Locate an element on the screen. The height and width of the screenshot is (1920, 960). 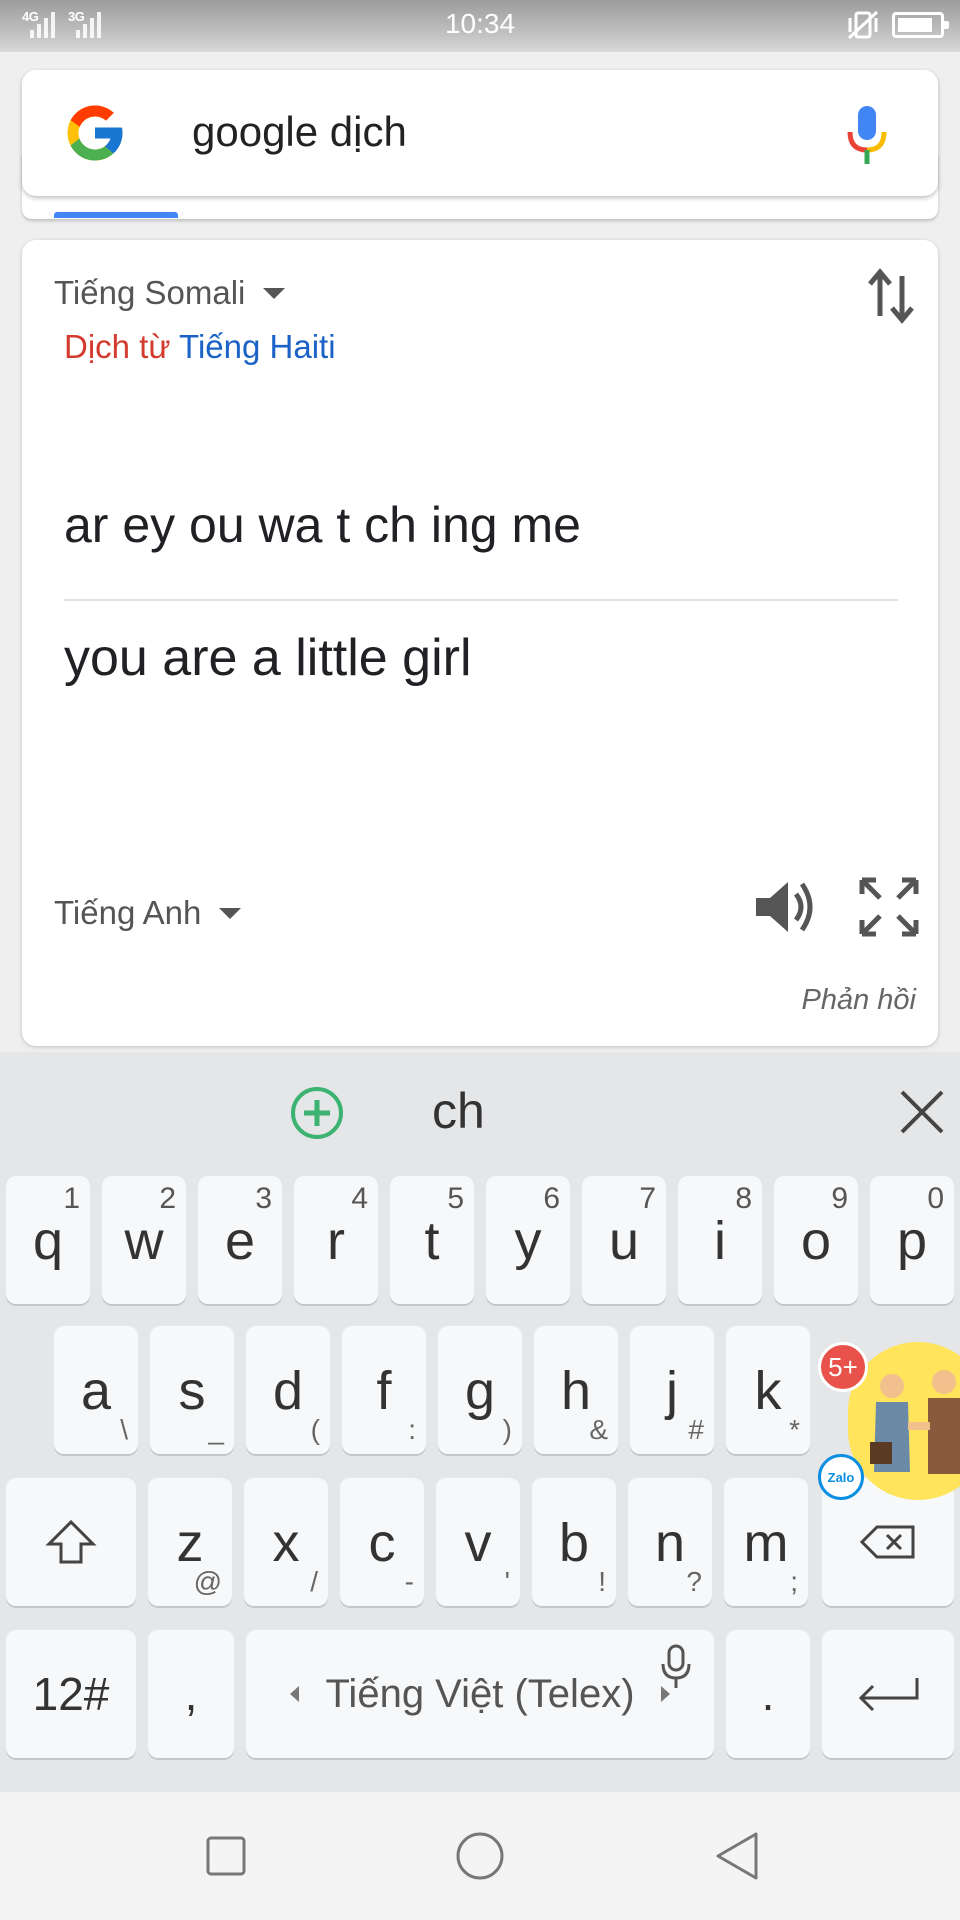
navigation-bar is located at coordinates (480, 1856).